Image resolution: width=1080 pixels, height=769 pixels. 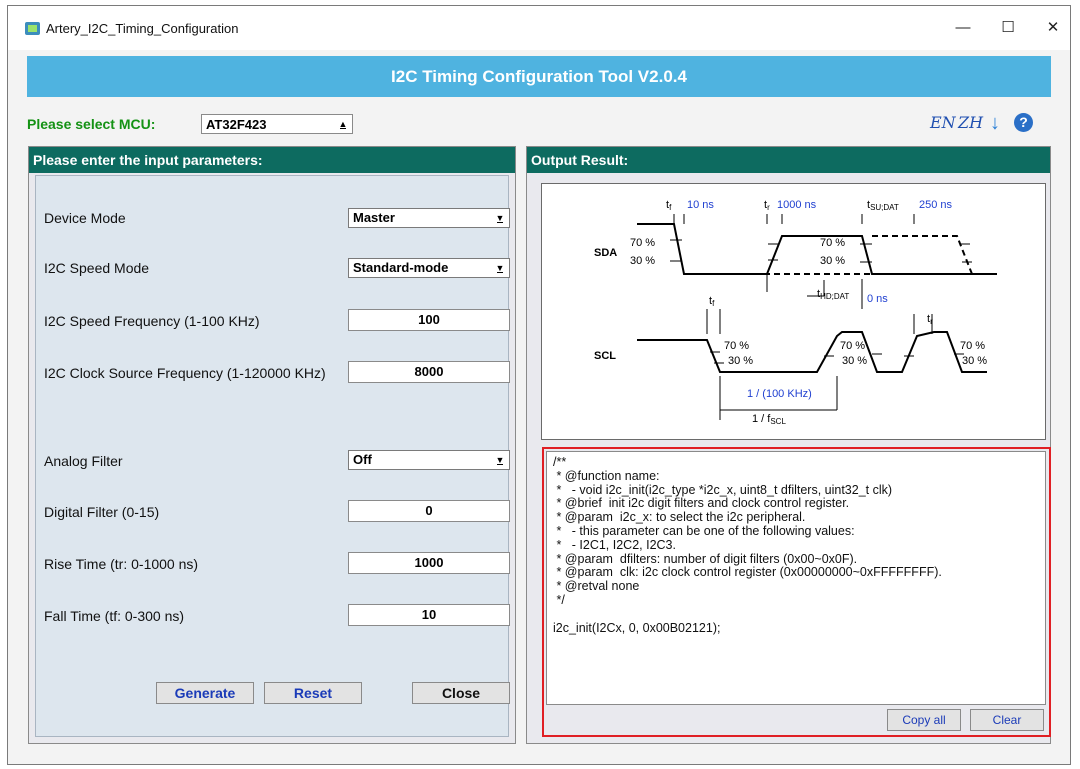 What do you see at coordinates (362, 459) in the screenshot?
I see `analog-filter-value: Off` at bounding box center [362, 459].